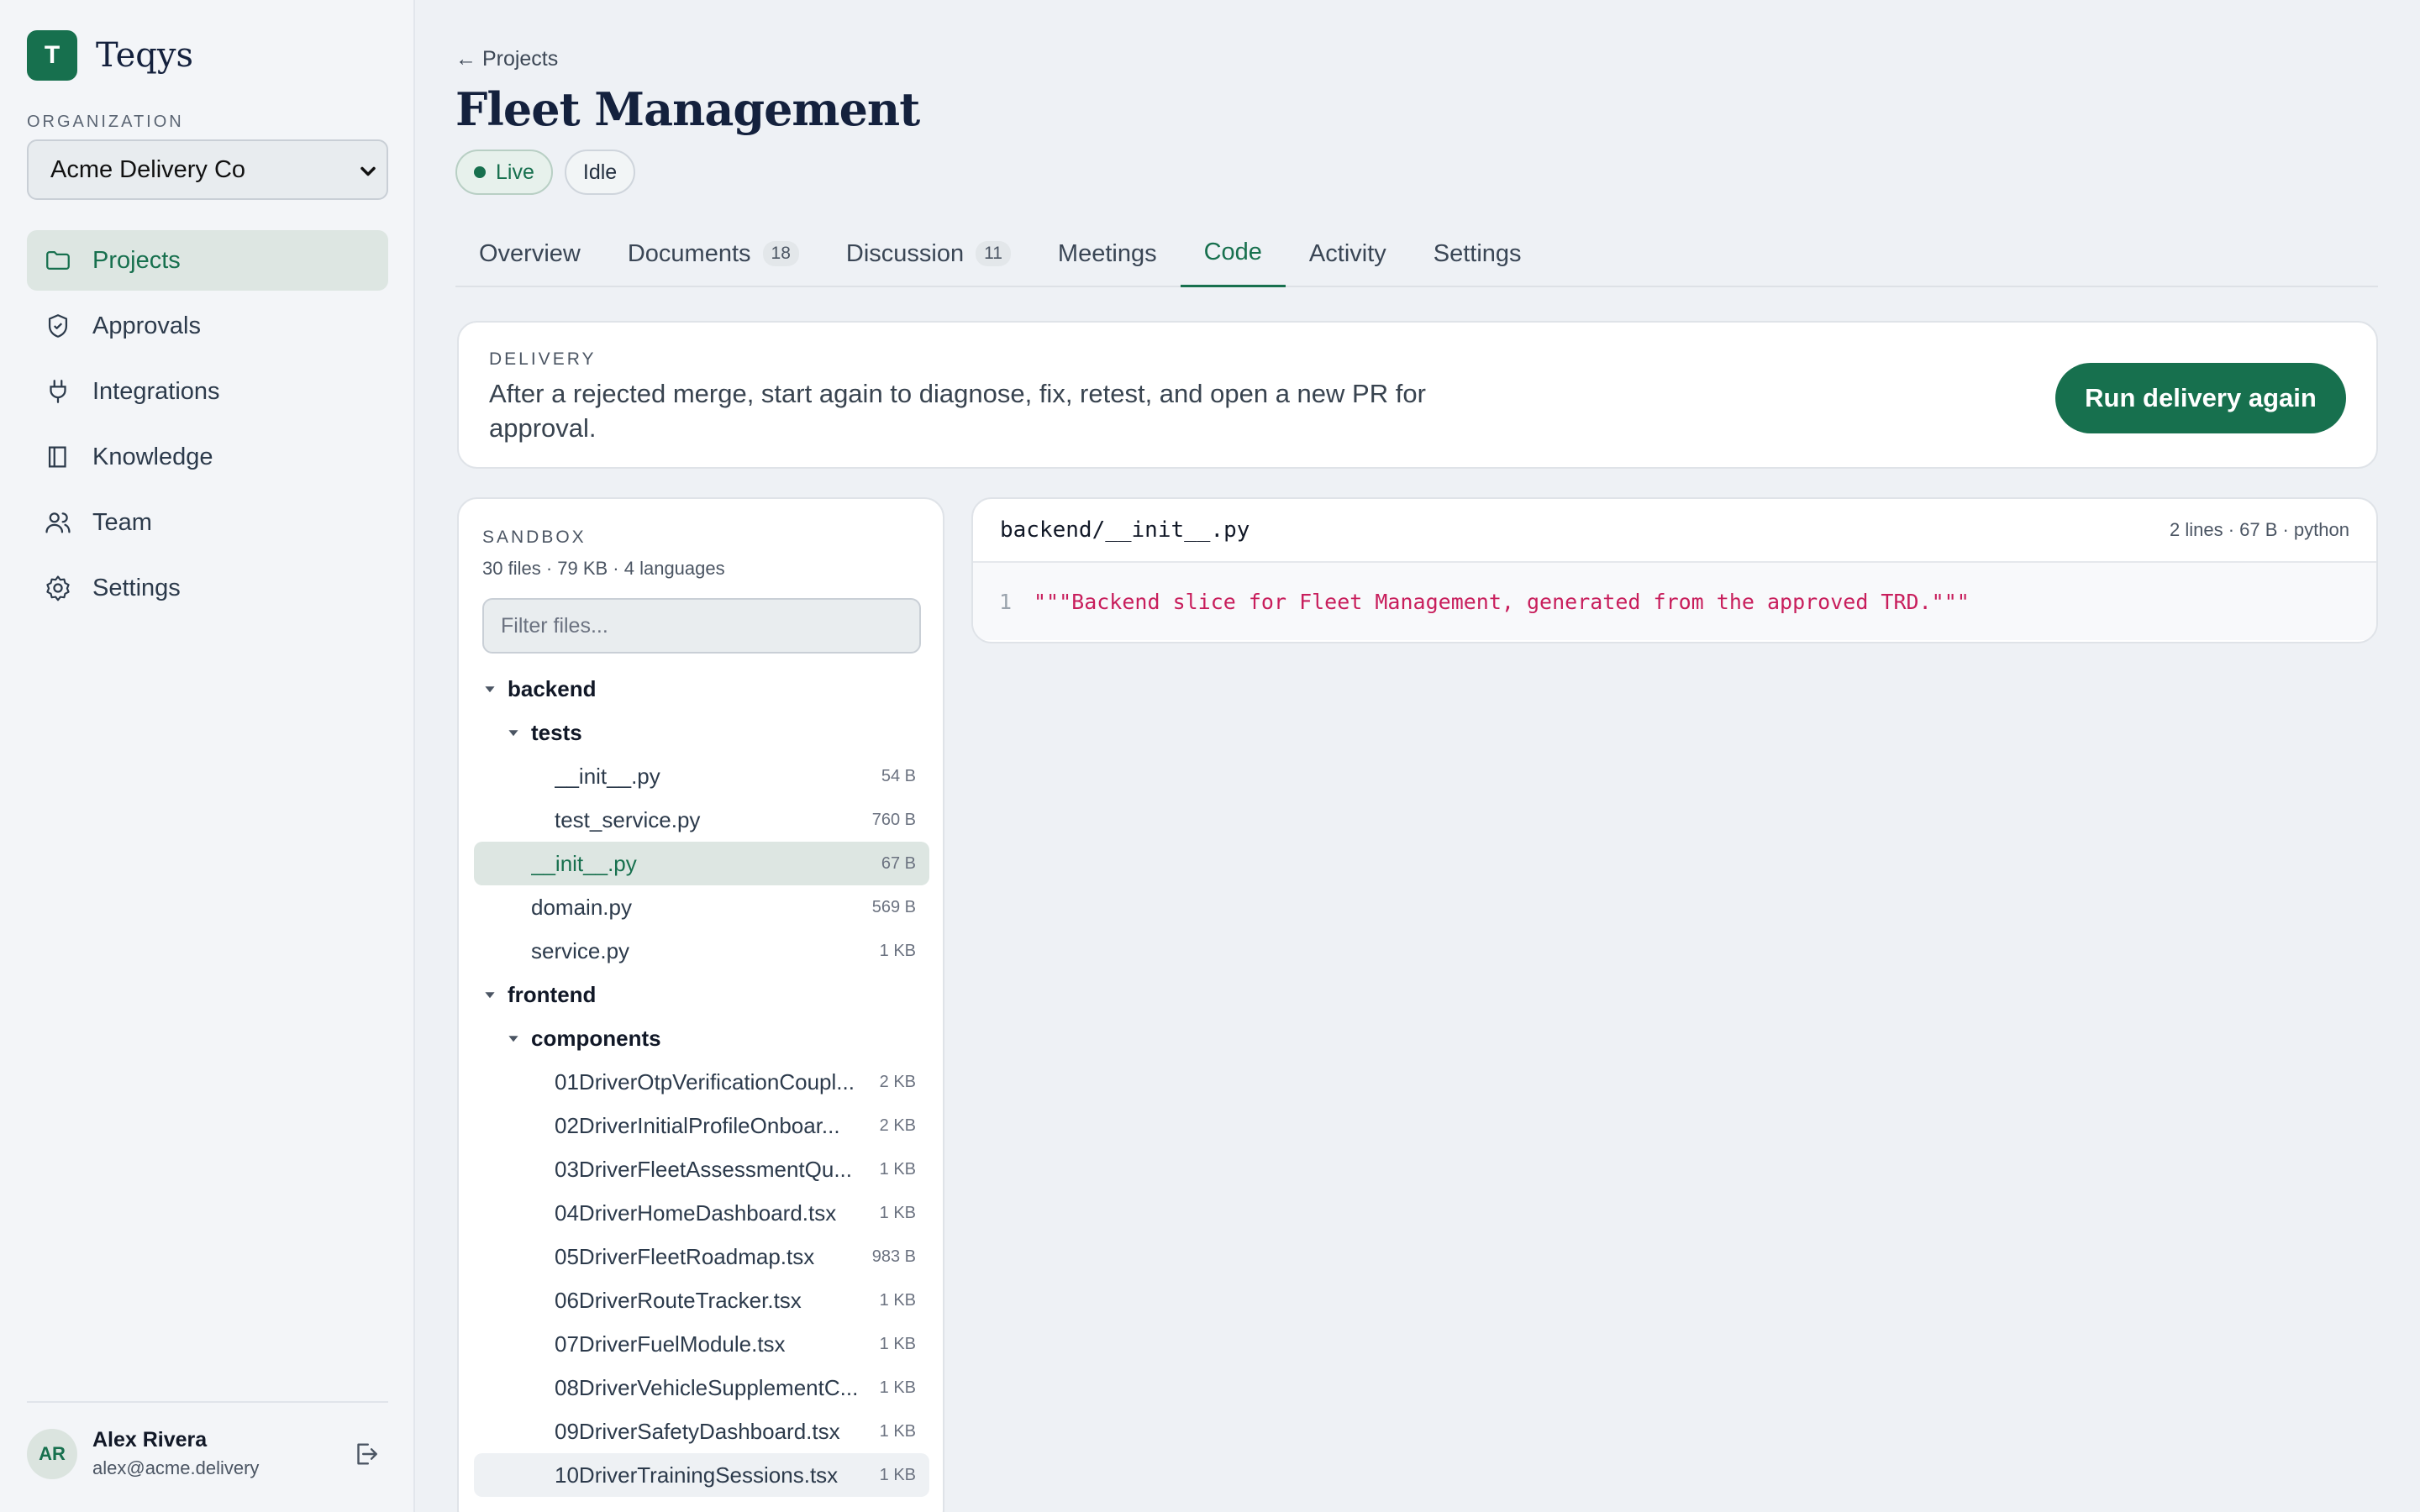 The image size is (2420, 1512). Describe the element at coordinates (702, 1038) in the screenshot. I see `folder-components: components` at that location.